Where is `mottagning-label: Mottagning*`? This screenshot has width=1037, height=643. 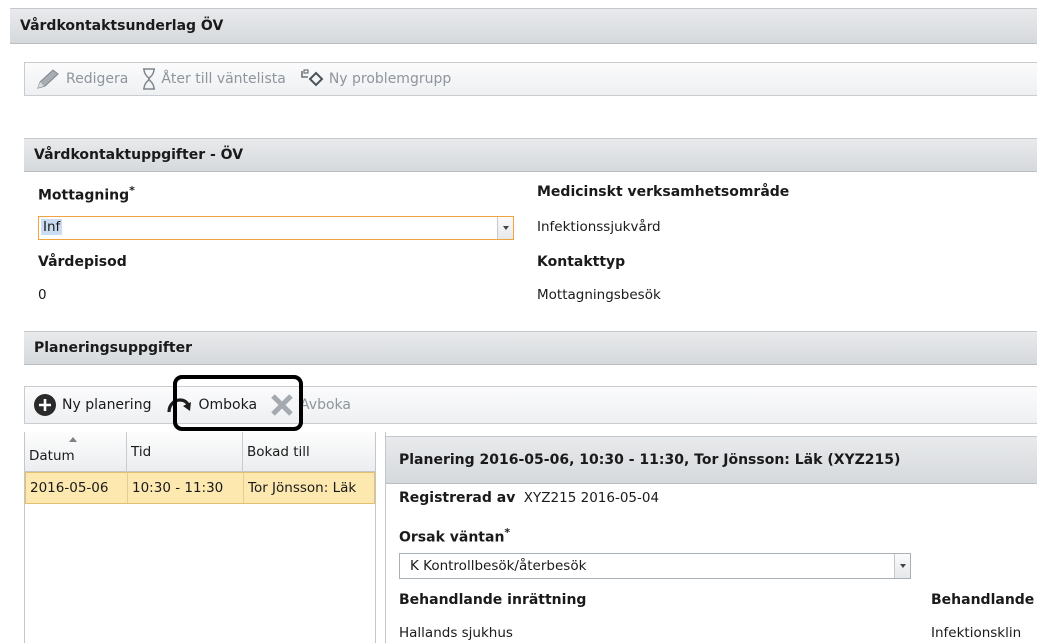
mottagning-label: Mottagning* is located at coordinates (86, 194).